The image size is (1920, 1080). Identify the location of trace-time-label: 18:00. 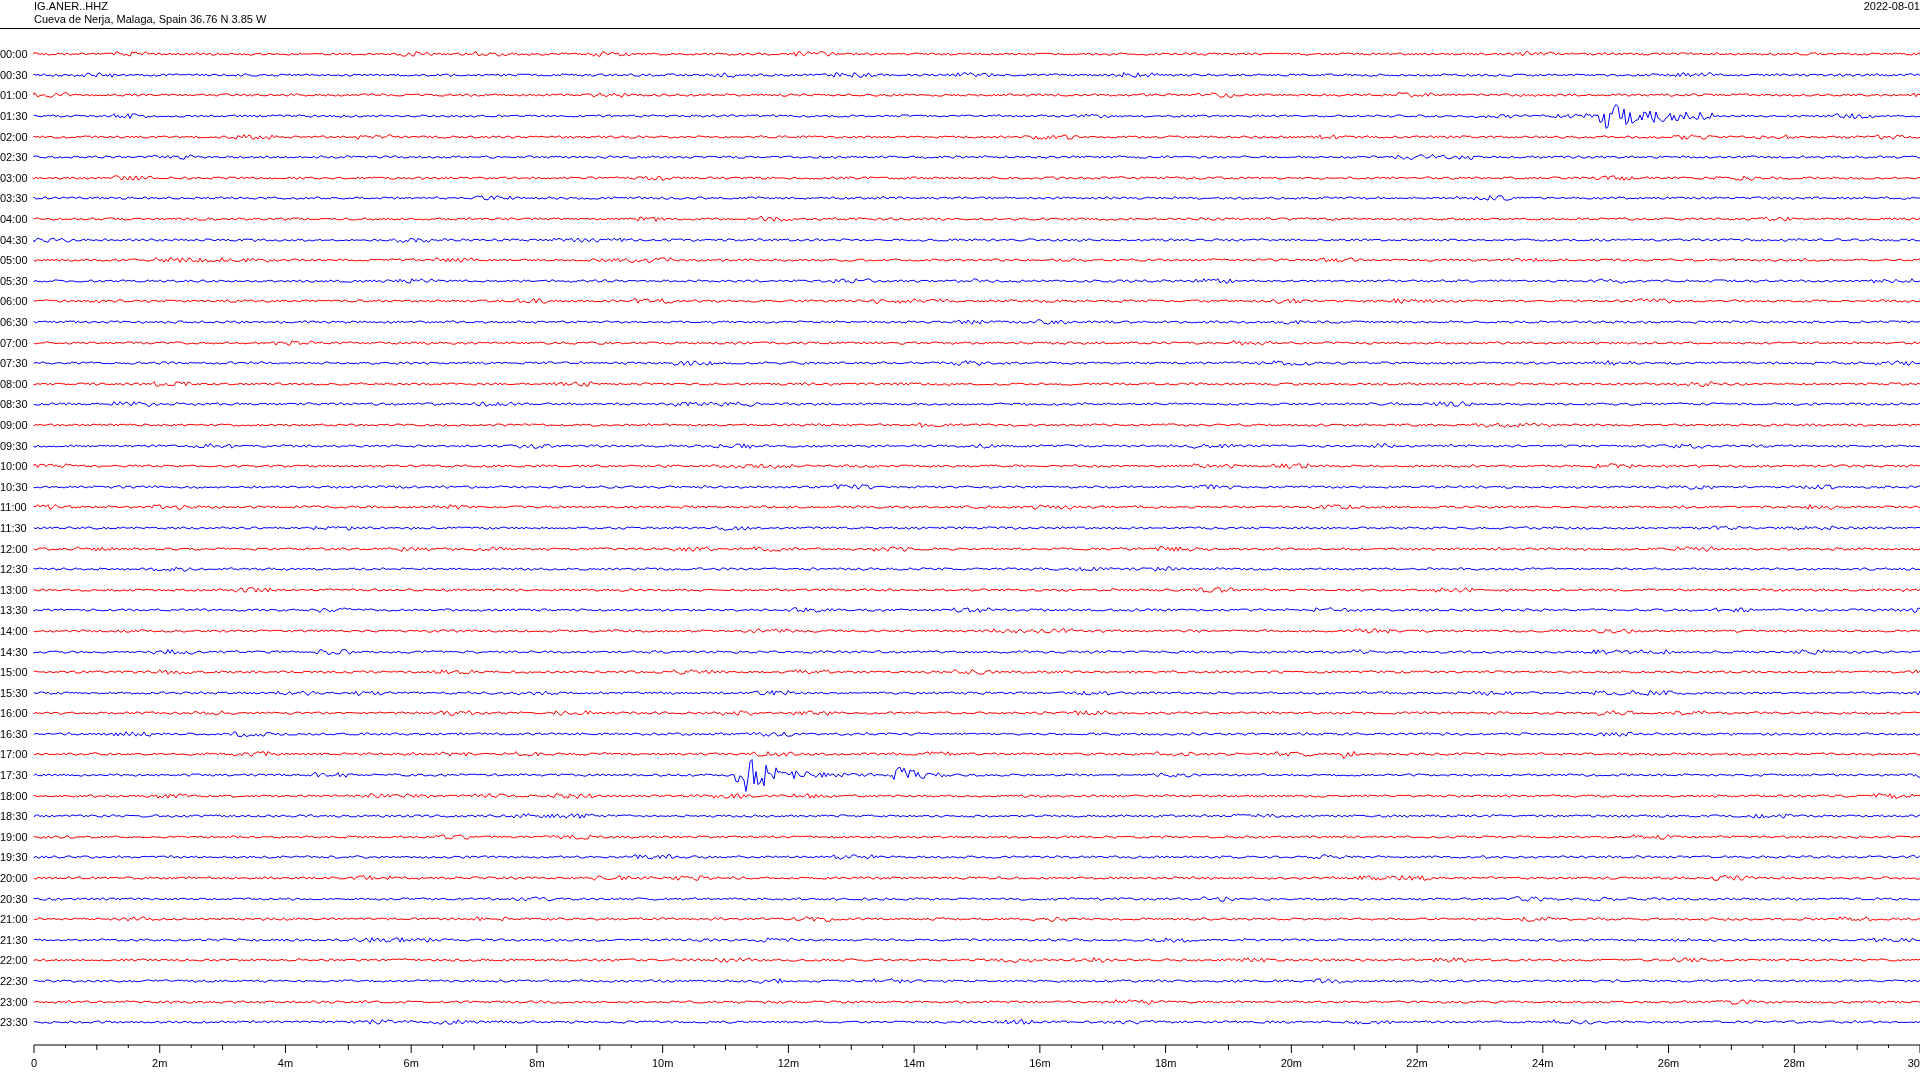
(14, 795).